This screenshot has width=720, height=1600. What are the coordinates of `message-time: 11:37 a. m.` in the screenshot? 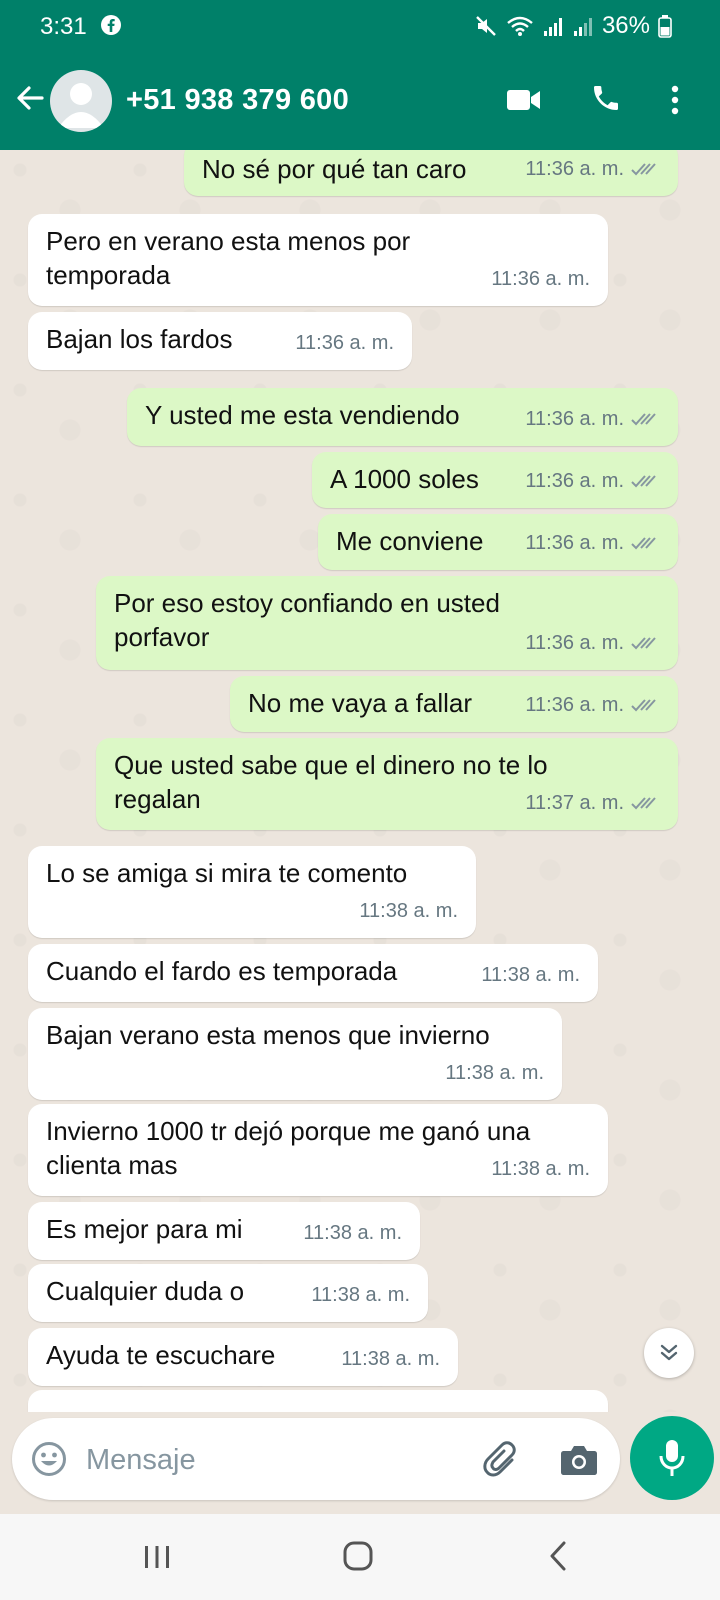 It's located at (574, 803).